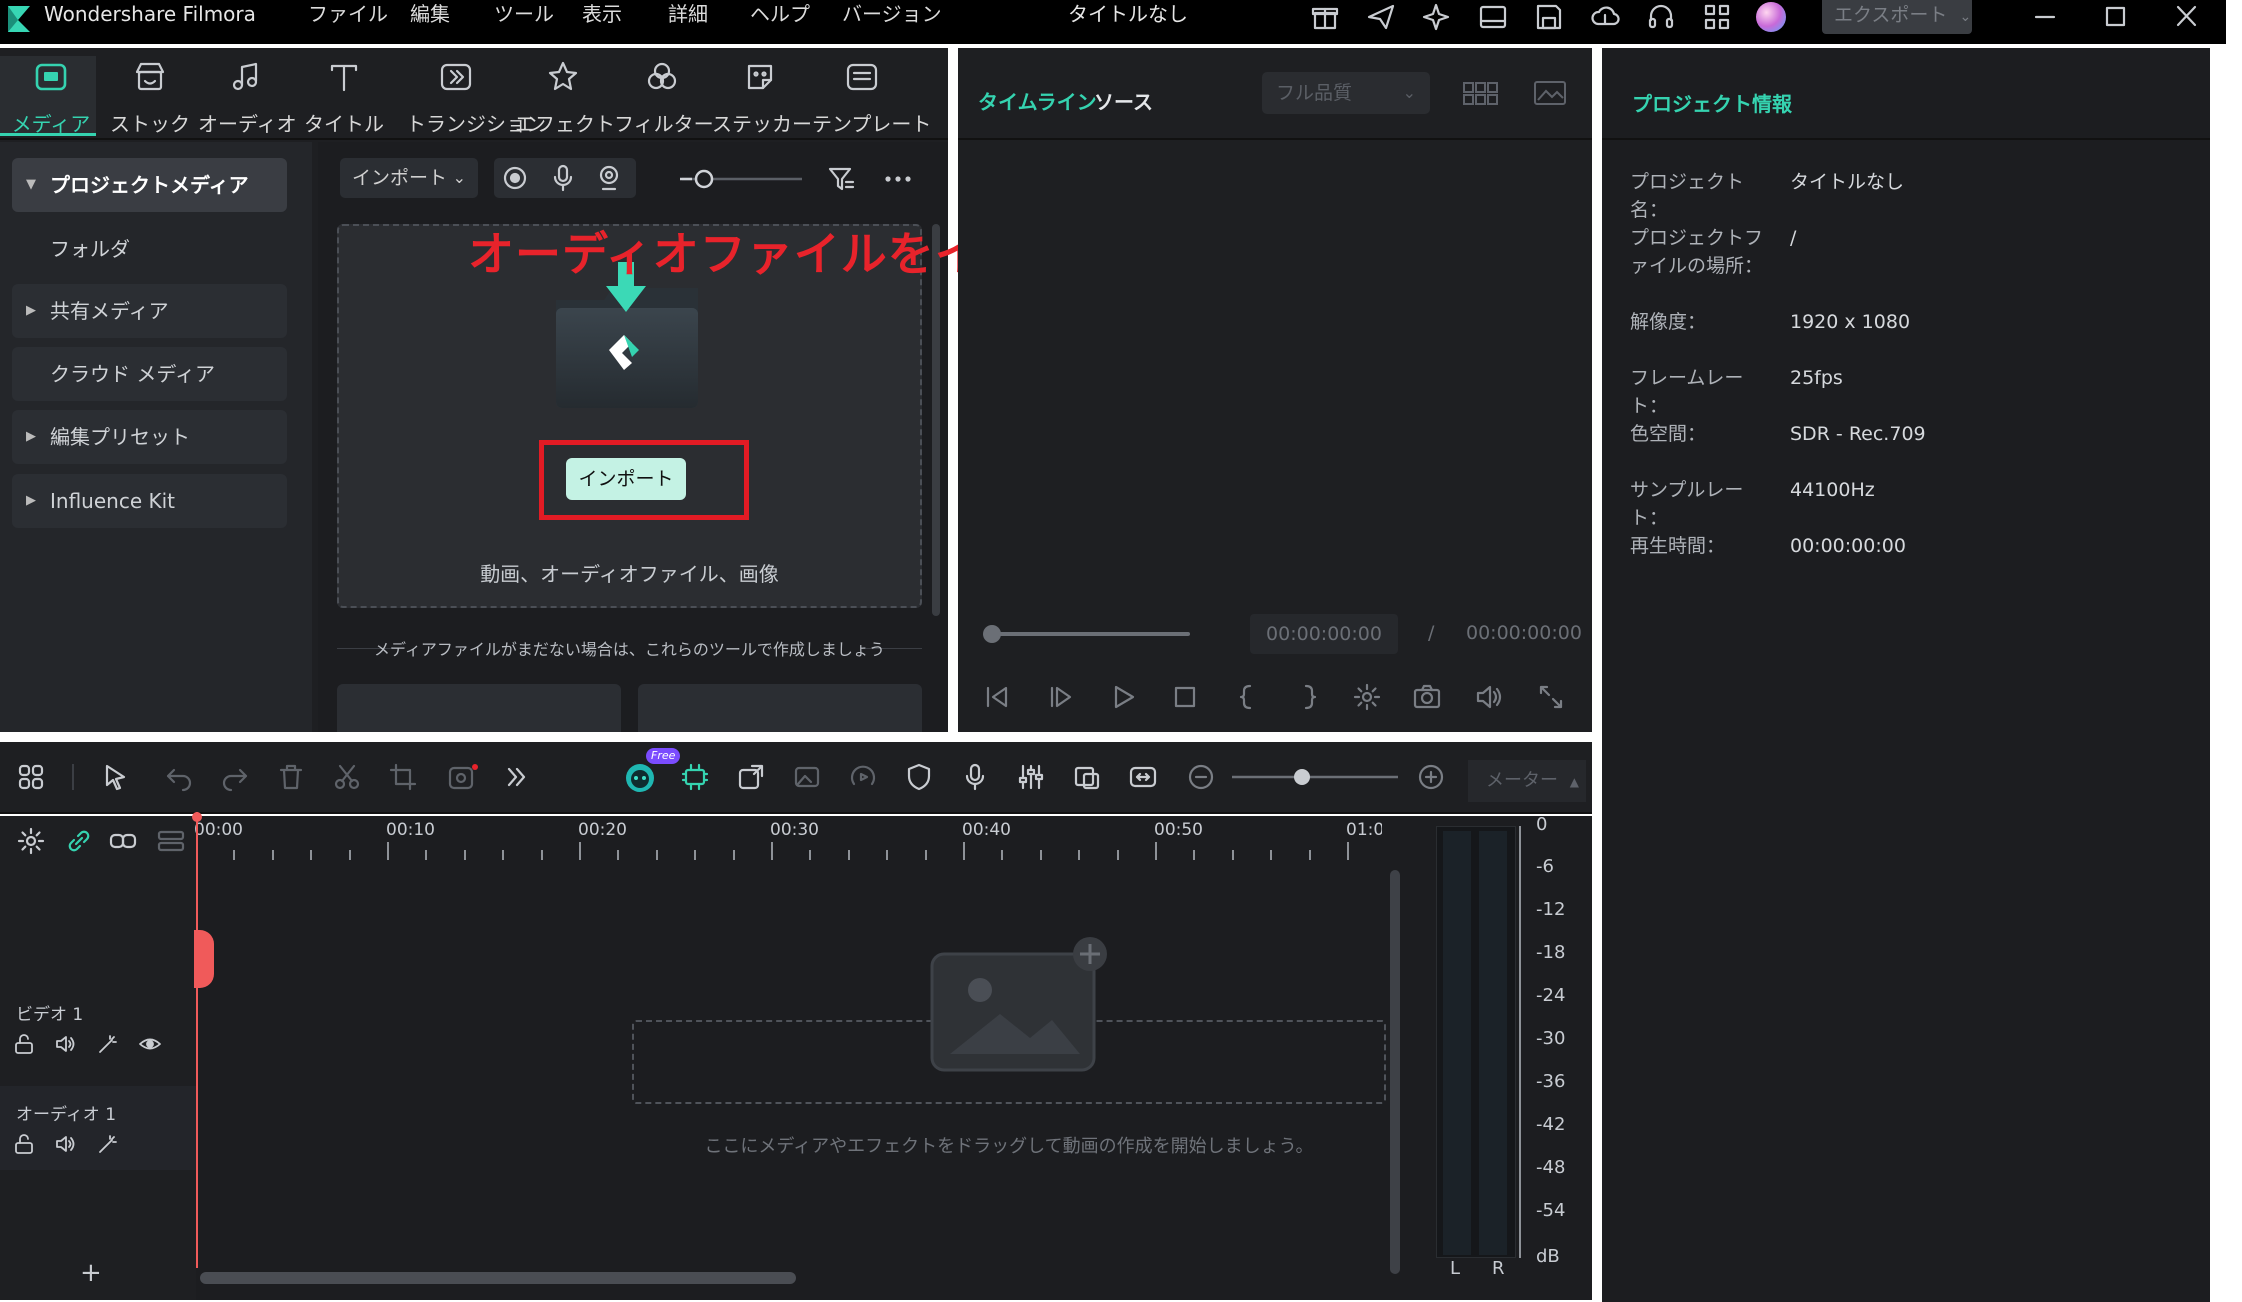 This screenshot has width=2242, height=1302. What do you see at coordinates (1381, 17) in the screenshot?
I see `send-icon` at bounding box center [1381, 17].